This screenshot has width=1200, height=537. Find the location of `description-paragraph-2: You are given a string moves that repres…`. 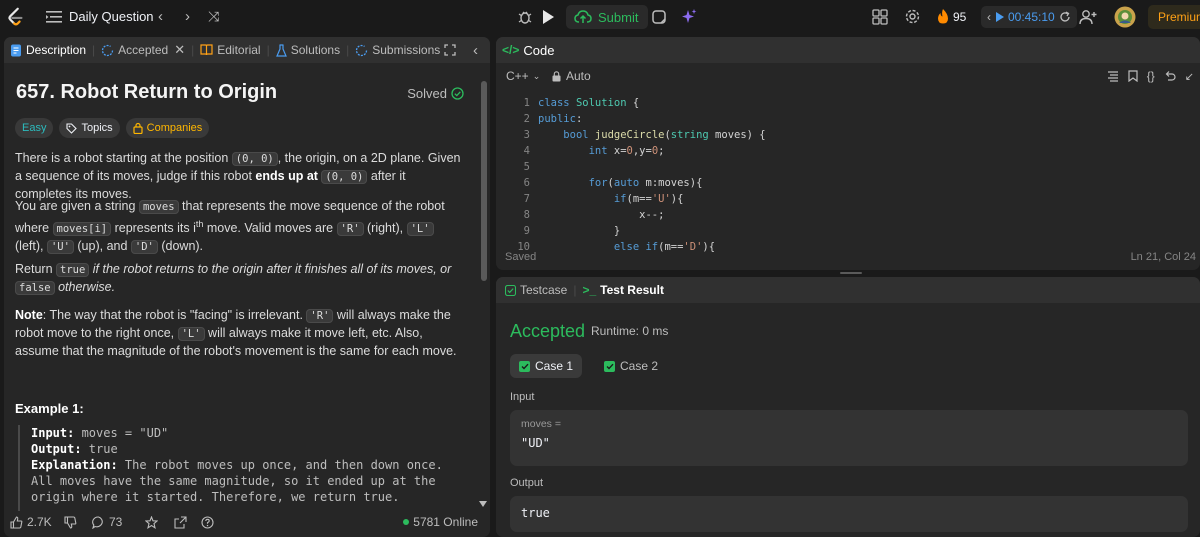

description-paragraph-2: You are given a string moves that repres… is located at coordinates (230, 227).